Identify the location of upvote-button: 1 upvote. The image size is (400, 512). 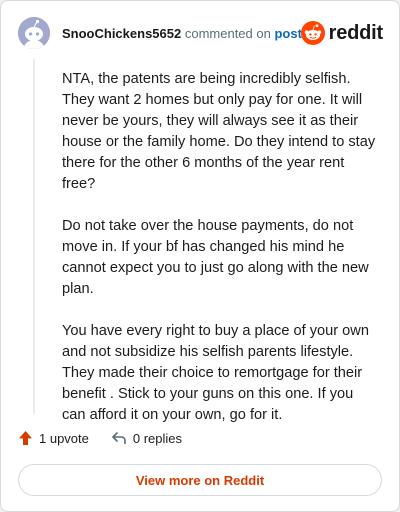
(53, 438).